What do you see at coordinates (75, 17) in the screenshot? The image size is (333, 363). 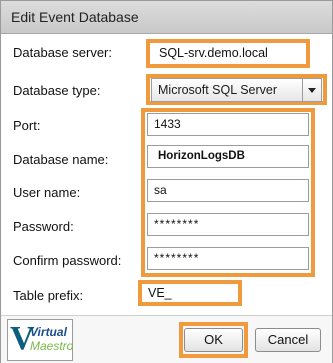 I see `dialog-title: Edit Event Database` at bounding box center [75, 17].